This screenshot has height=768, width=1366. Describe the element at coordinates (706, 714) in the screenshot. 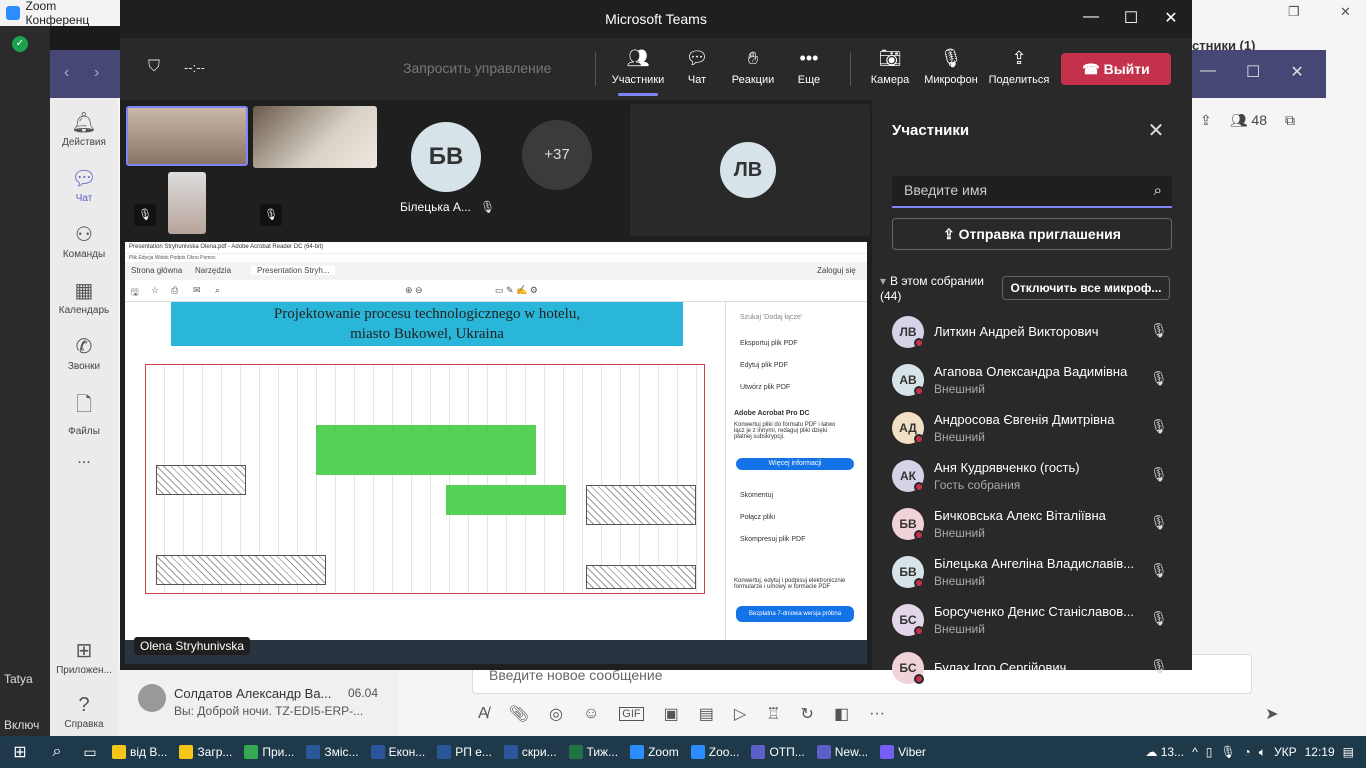

I see `schedule-meeting-icon: ▤` at that location.